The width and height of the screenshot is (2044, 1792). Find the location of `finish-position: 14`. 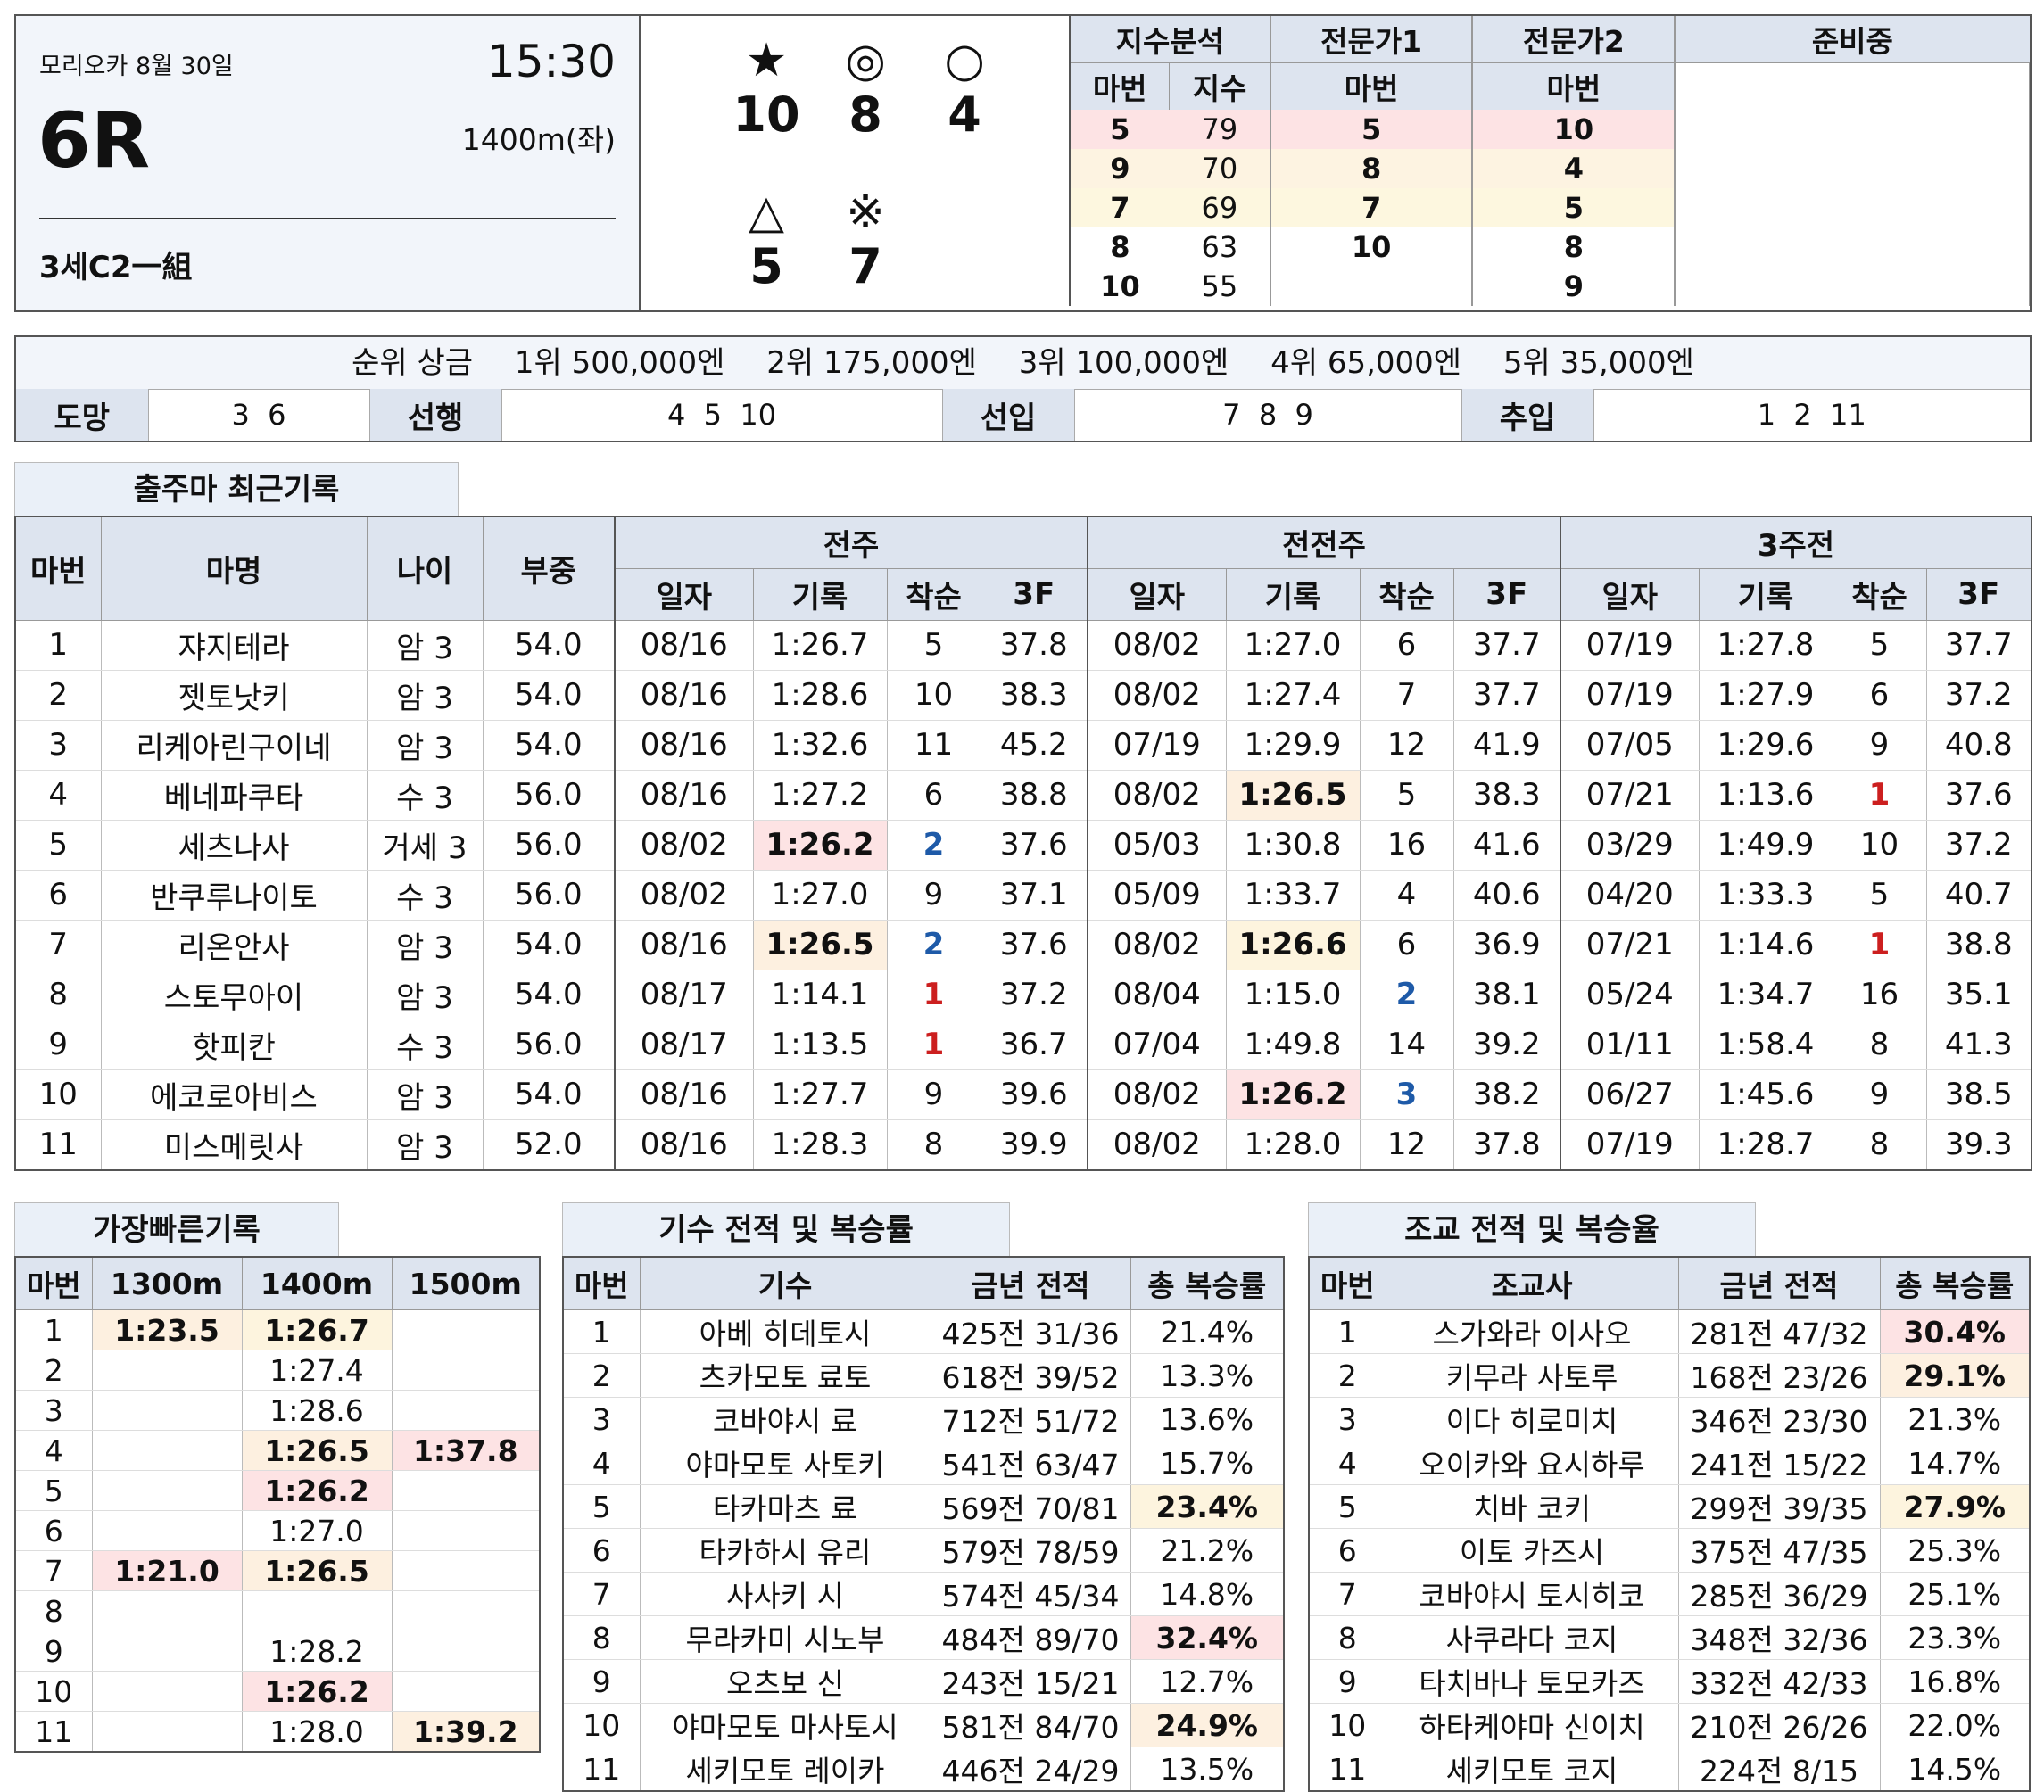

finish-position: 14 is located at coordinates (1407, 1045).